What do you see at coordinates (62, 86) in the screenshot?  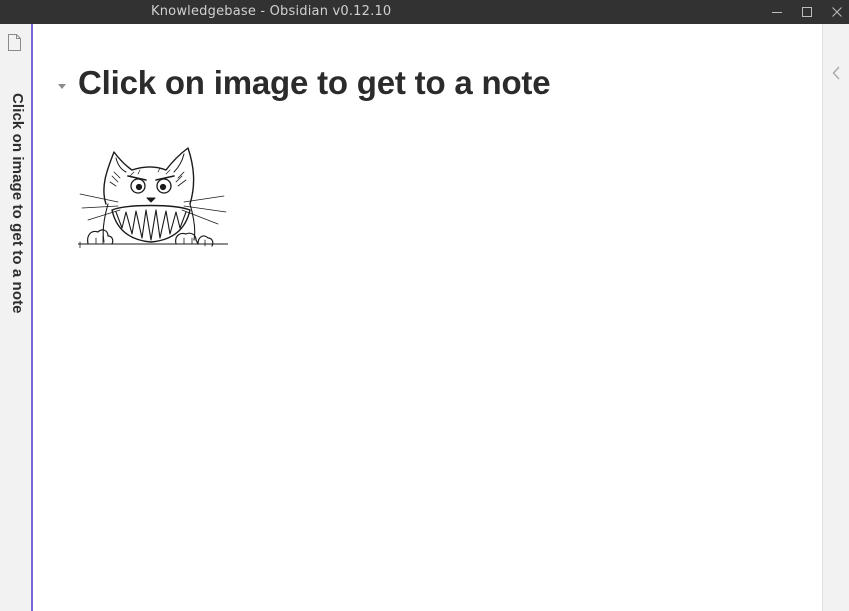 I see `collapse-heading-icon` at bounding box center [62, 86].